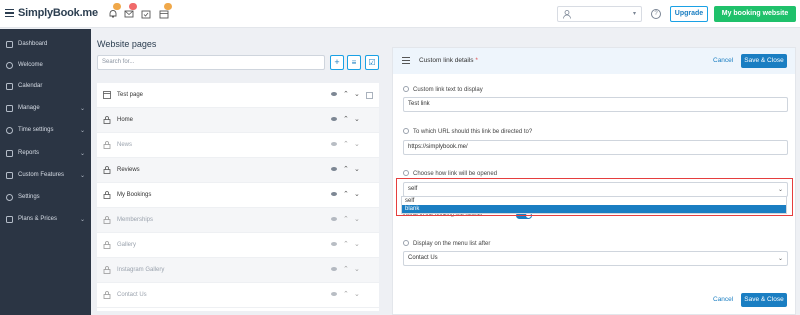  Describe the element at coordinates (238, 270) in the screenshot. I see `list-item: Instagram Gallery ⌃ ⌄` at that location.